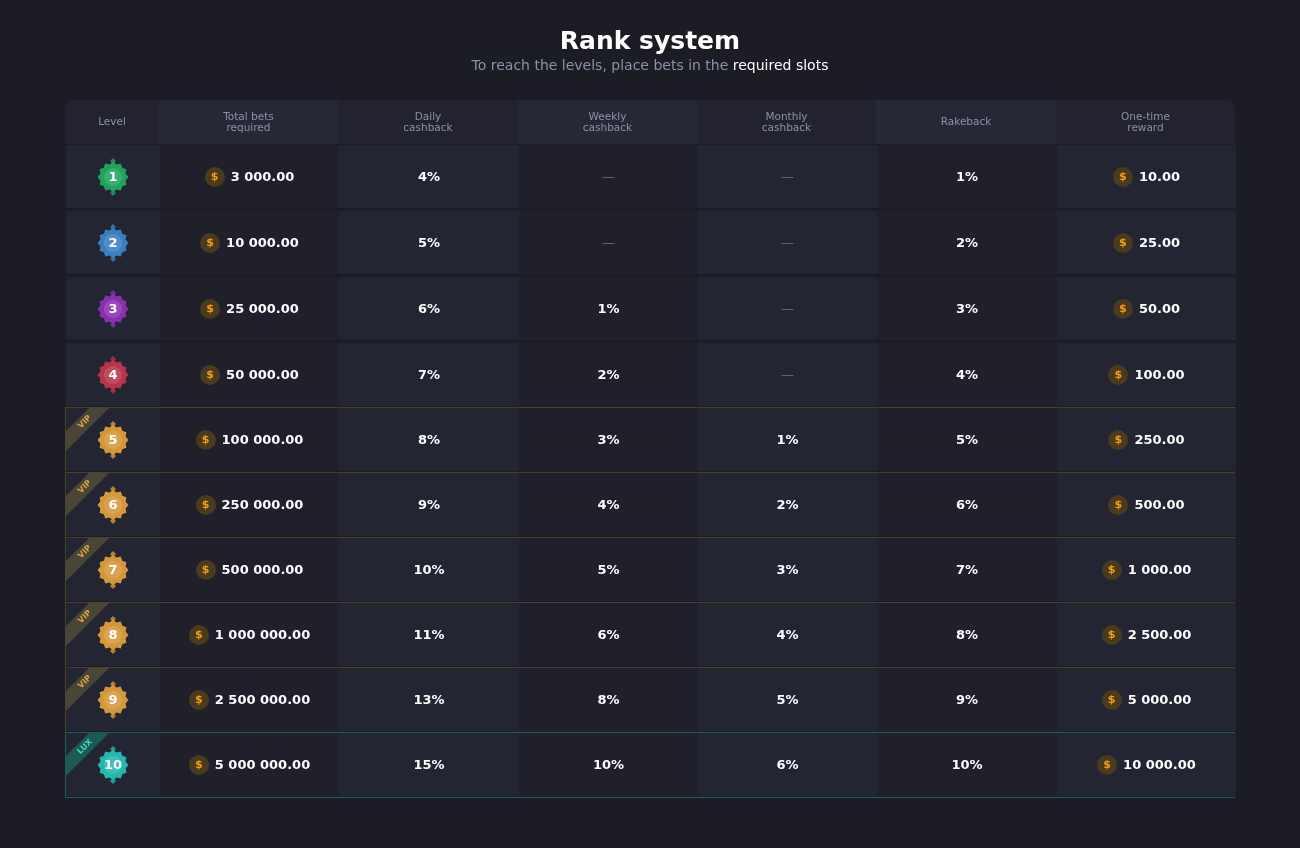  I want to click on reward-cell: $ 50.00, so click(1146, 309).